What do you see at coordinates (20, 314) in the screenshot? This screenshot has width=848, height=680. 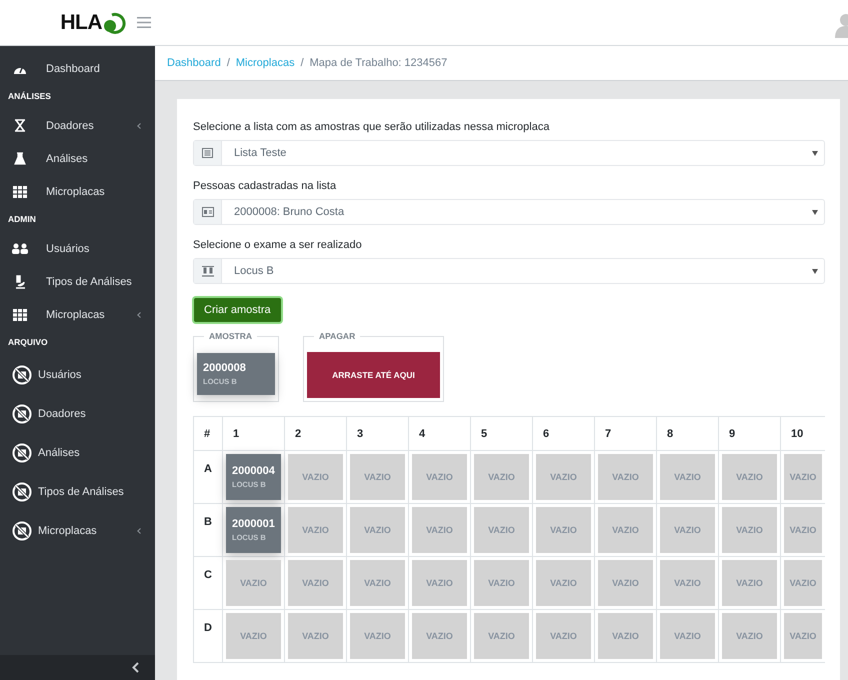 I see `grid-icon` at bounding box center [20, 314].